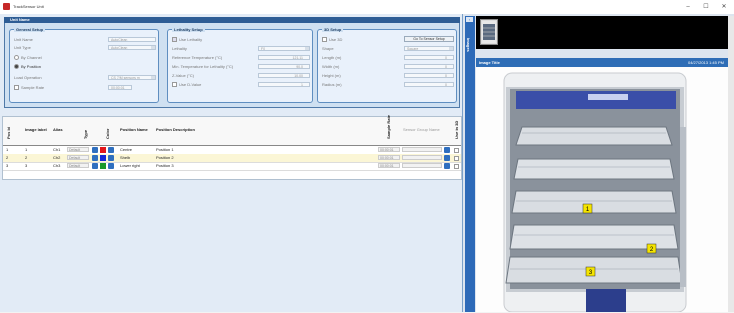 The width and height of the screenshot is (734, 313). Describe the element at coordinates (590, 271) in the screenshot. I see `marker-3: 3` at that location.